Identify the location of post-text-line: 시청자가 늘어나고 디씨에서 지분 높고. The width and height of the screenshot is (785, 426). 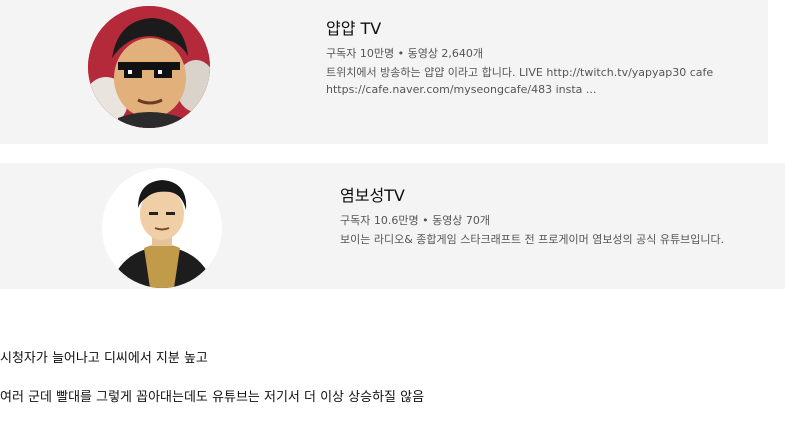
(104, 358).